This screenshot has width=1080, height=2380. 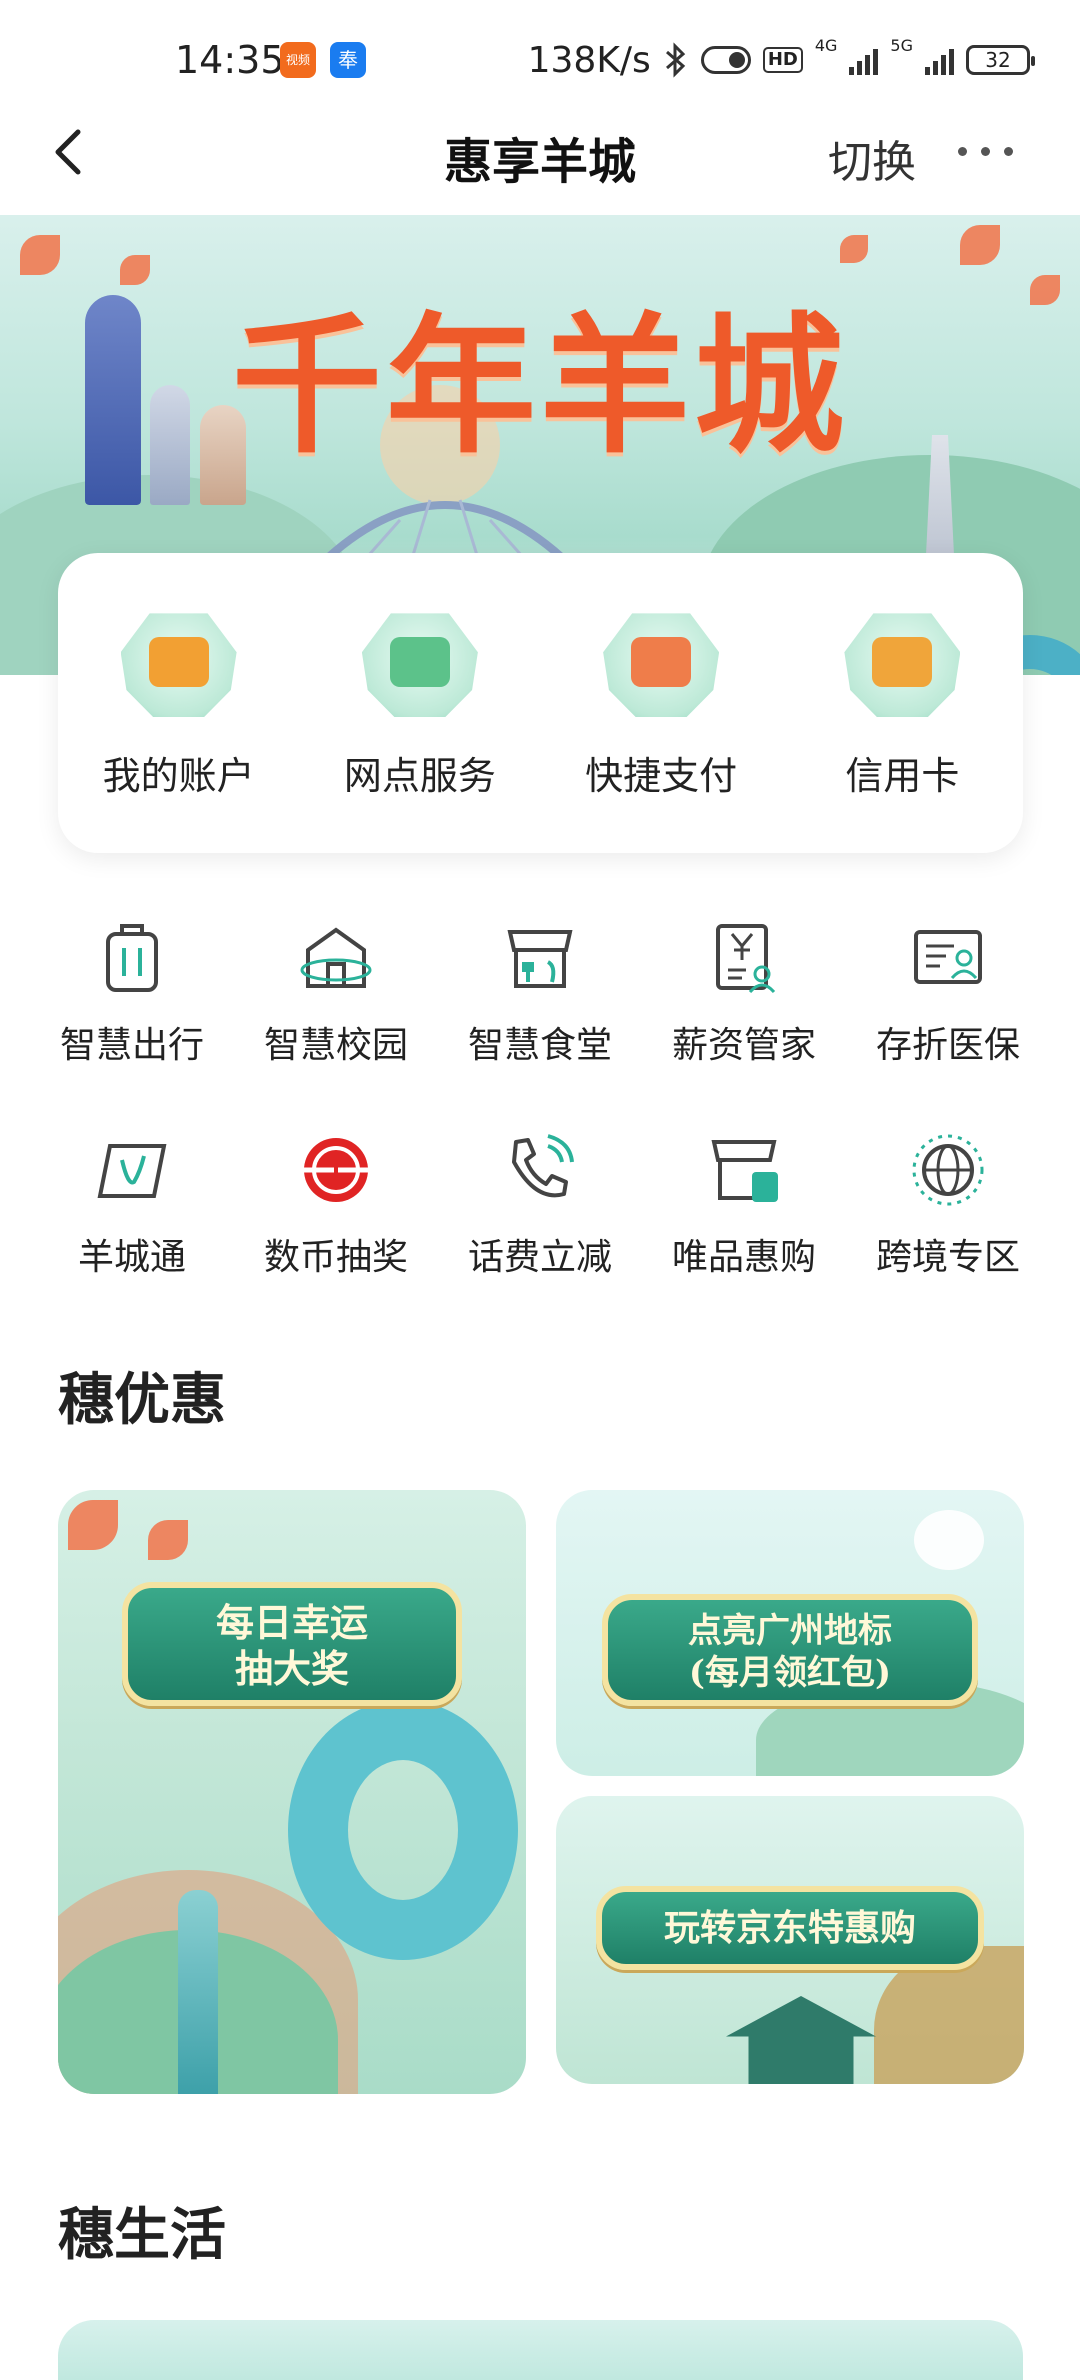 What do you see at coordinates (939, 60) in the screenshot?
I see `signal-5g-icon` at bounding box center [939, 60].